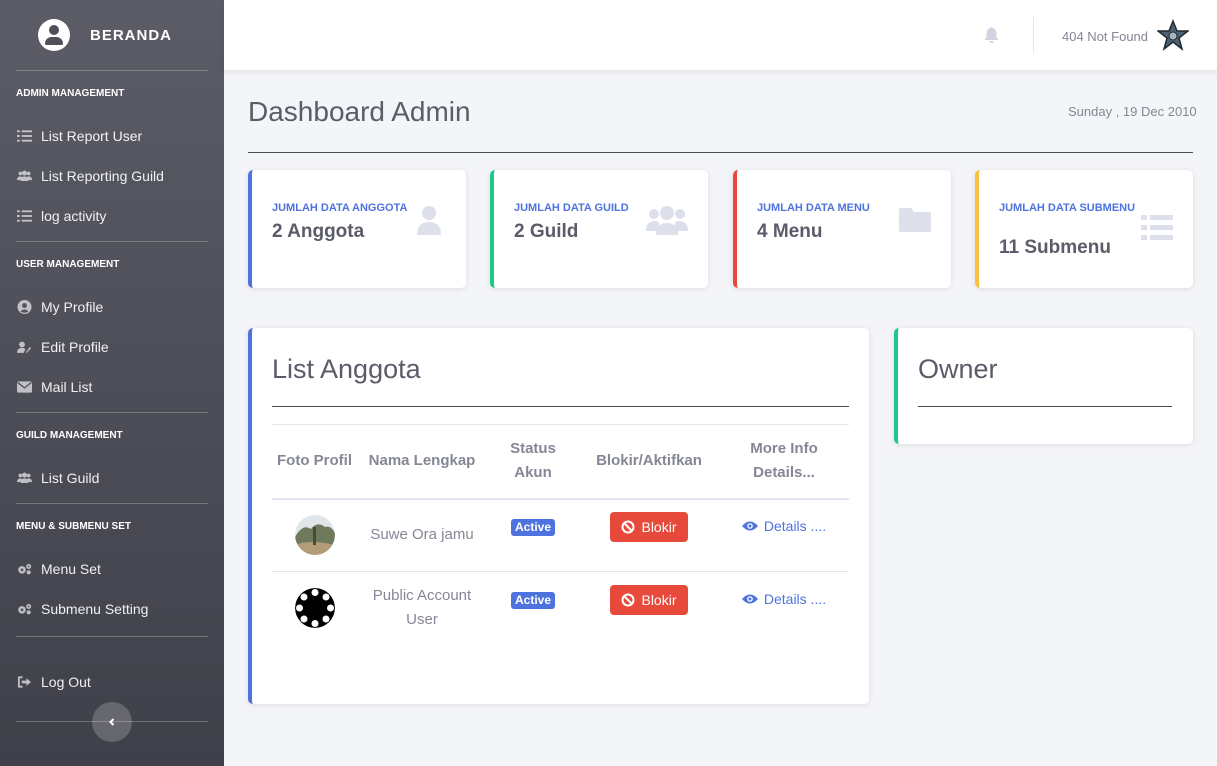 Image resolution: width=1217 pixels, height=766 pixels. I want to click on column-header: Nama Lengkap, so click(422, 462).